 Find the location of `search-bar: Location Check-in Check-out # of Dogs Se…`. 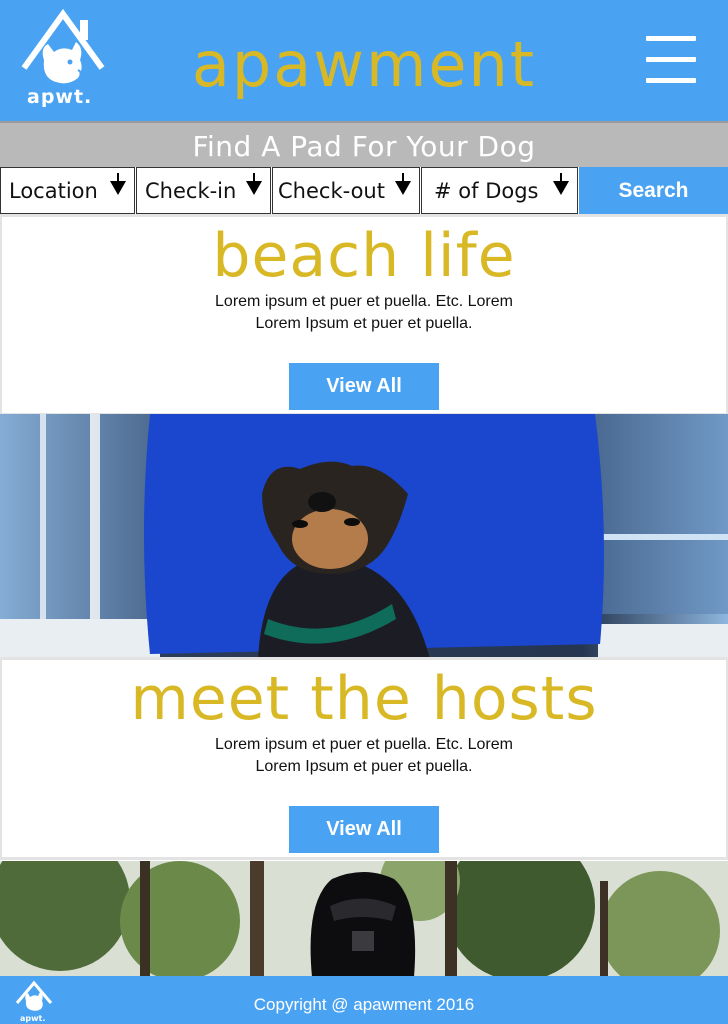

search-bar: Location Check-in Check-out # of Dogs Se… is located at coordinates (364, 190).